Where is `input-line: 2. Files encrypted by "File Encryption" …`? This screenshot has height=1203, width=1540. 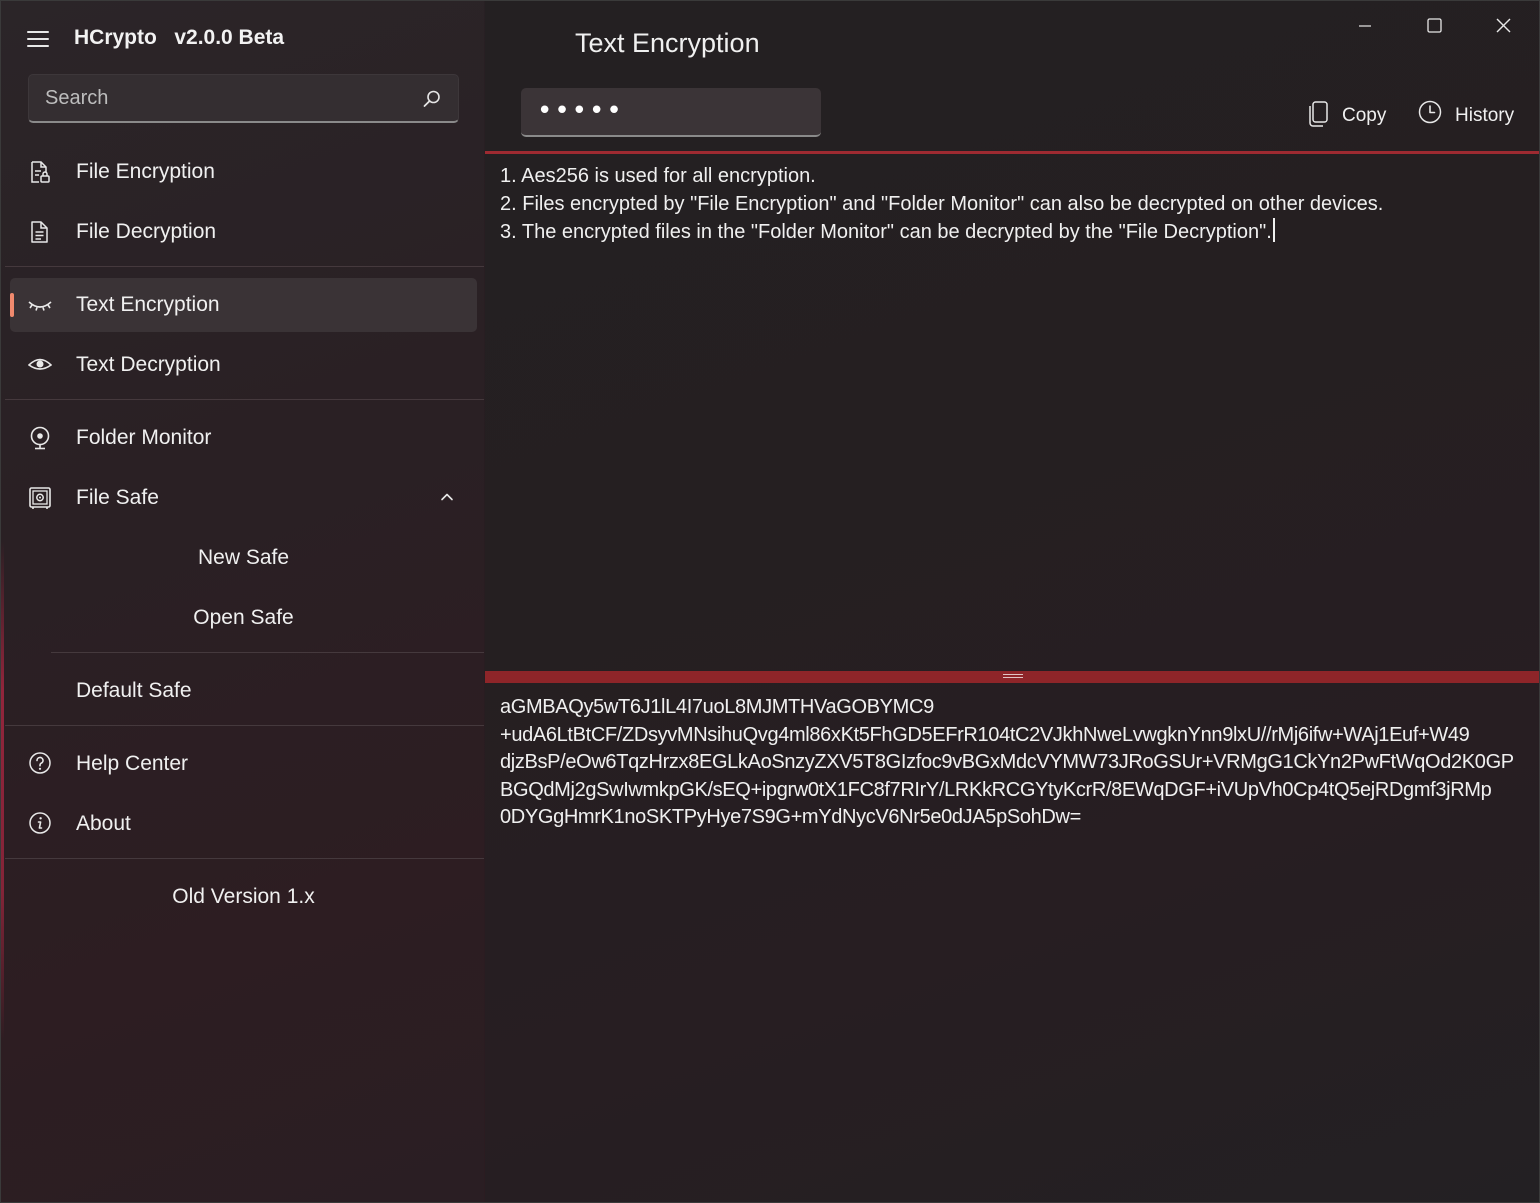 input-line: 2. Files encrypted by "File Encryption" … is located at coordinates (942, 203).